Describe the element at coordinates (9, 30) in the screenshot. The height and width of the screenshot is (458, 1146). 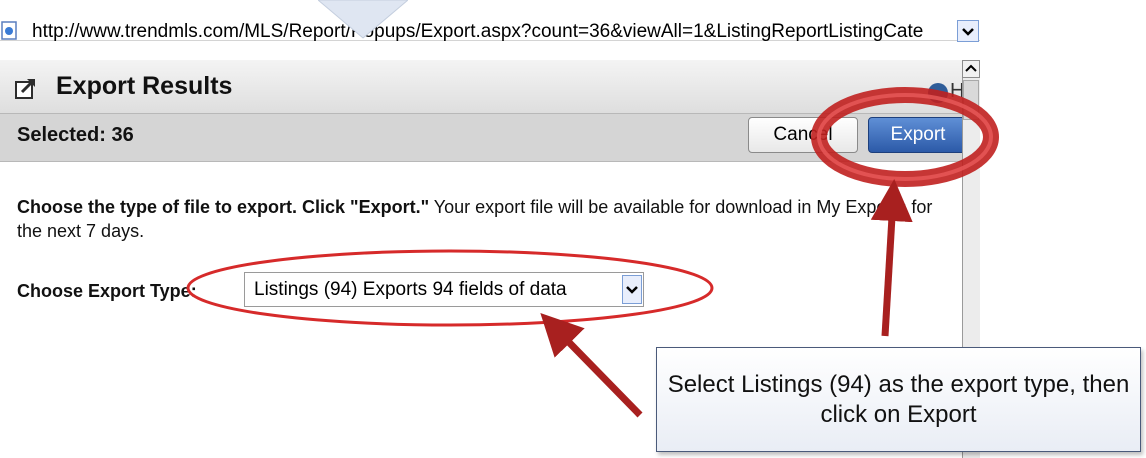
I see `page-icon` at that location.